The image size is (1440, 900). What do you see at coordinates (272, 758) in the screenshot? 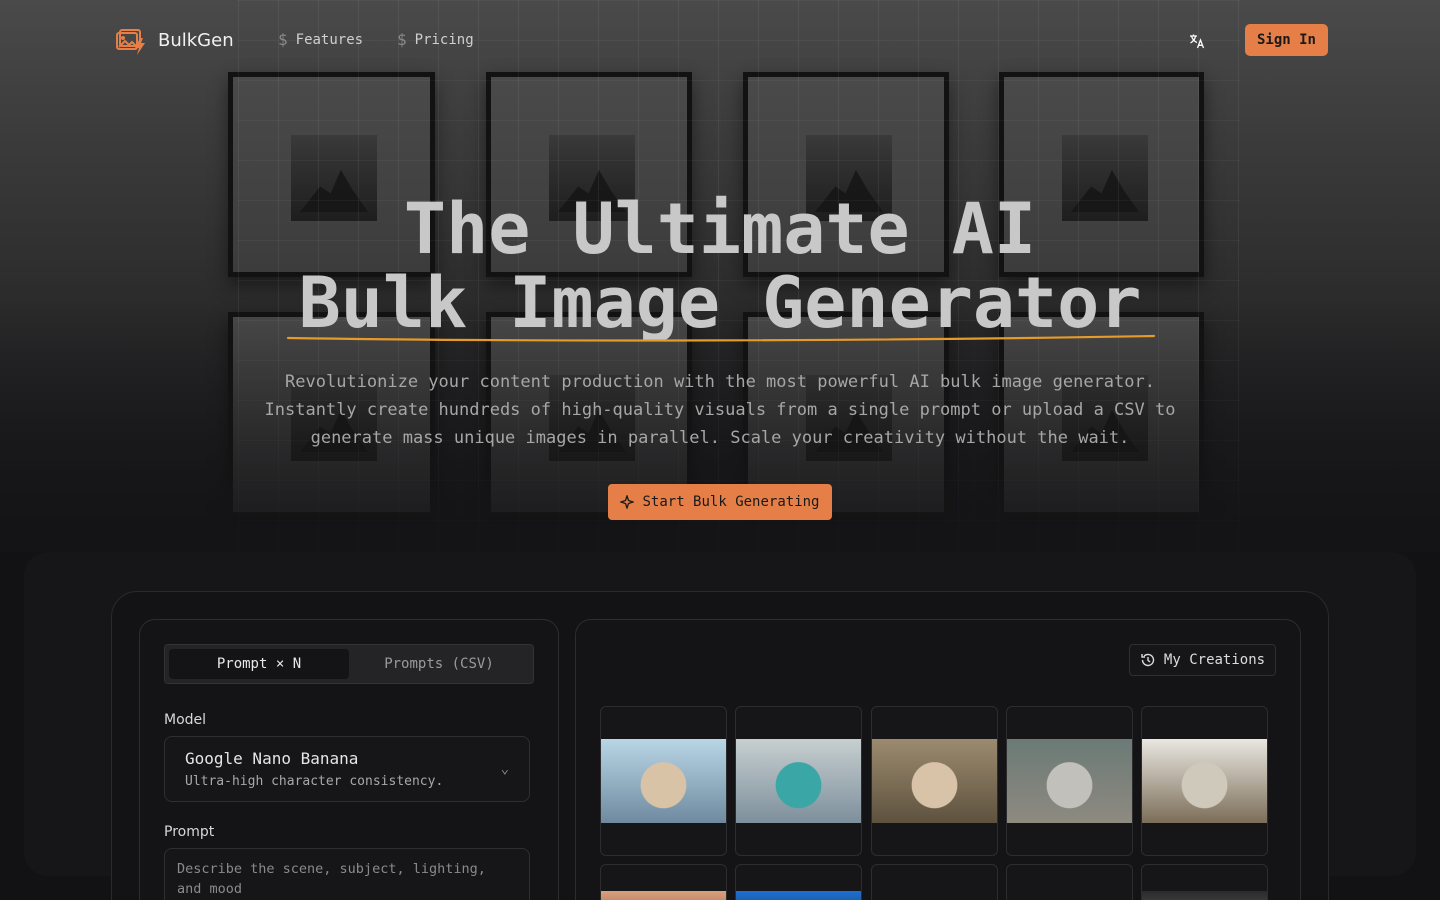
I see `model-name: Google Nano Banana` at bounding box center [272, 758].